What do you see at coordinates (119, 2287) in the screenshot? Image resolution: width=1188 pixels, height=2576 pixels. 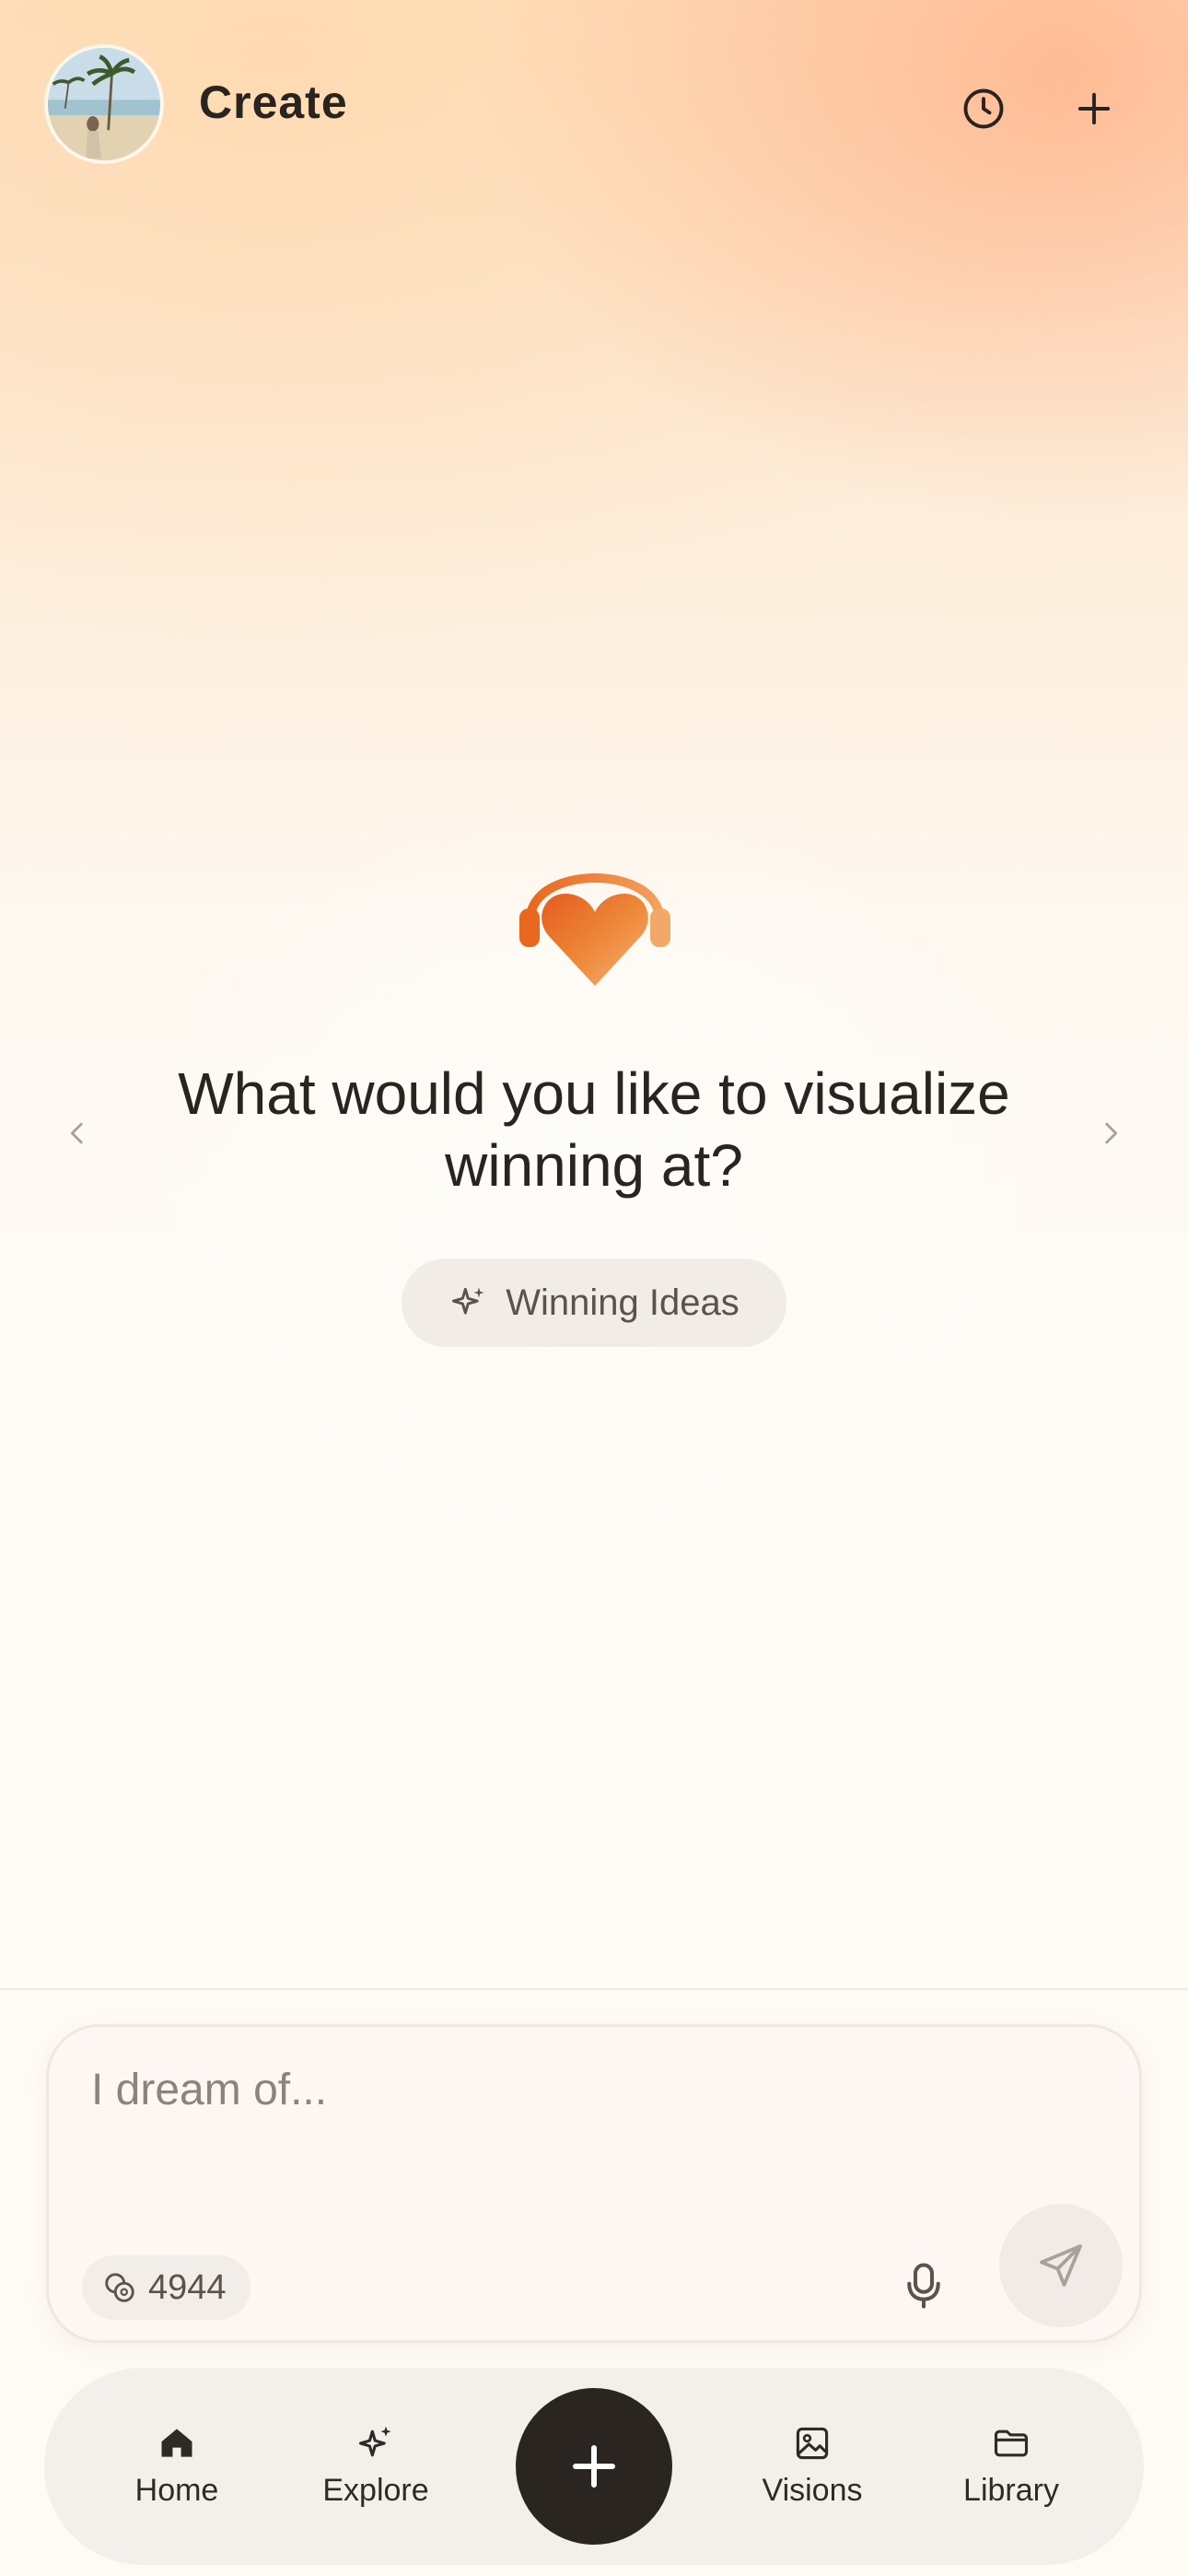 I see `coins-icon` at bounding box center [119, 2287].